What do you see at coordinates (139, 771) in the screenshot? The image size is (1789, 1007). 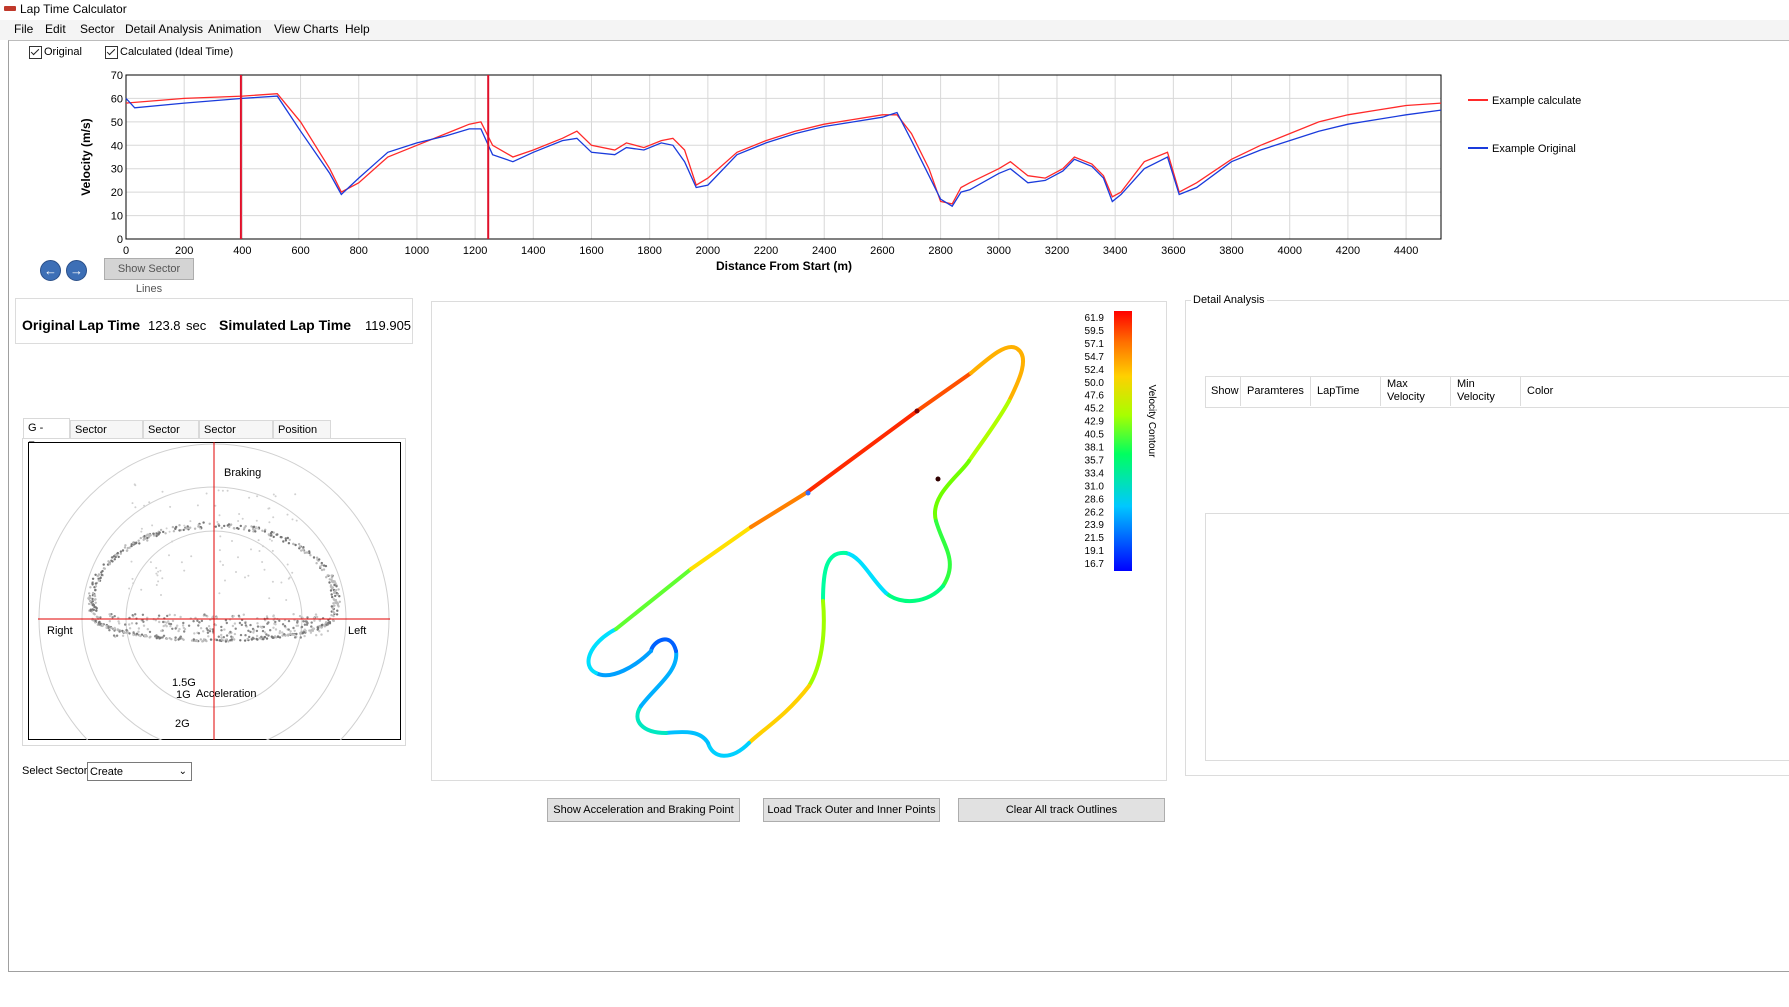 I see `select-sector-dropdown: Create ⌄` at bounding box center [139, 771].